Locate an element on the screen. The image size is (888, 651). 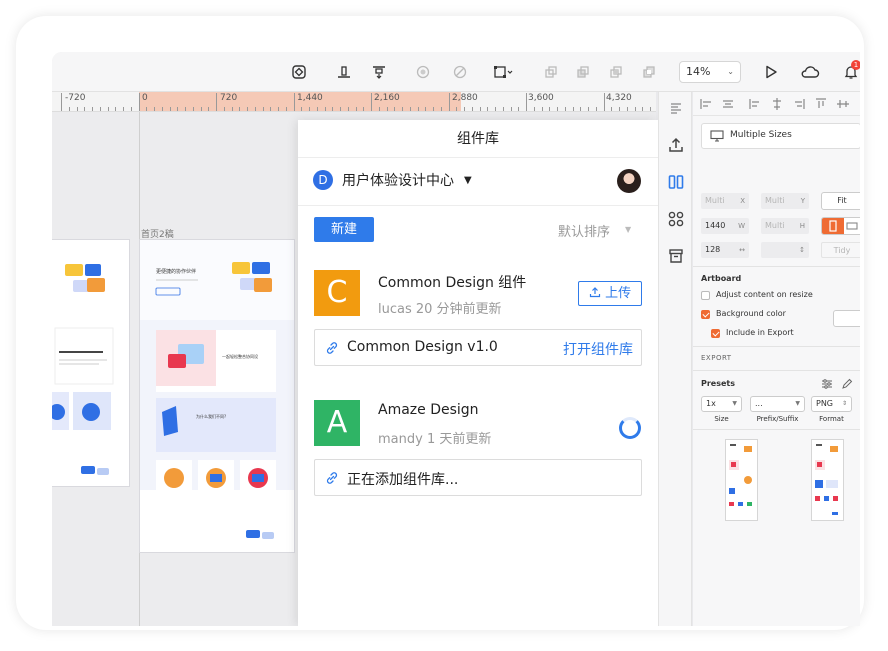
horizontal-ruler: -720 0 720 1,440 2,160 2,880 3,600 4,320 is located at coordinates (354, 102).